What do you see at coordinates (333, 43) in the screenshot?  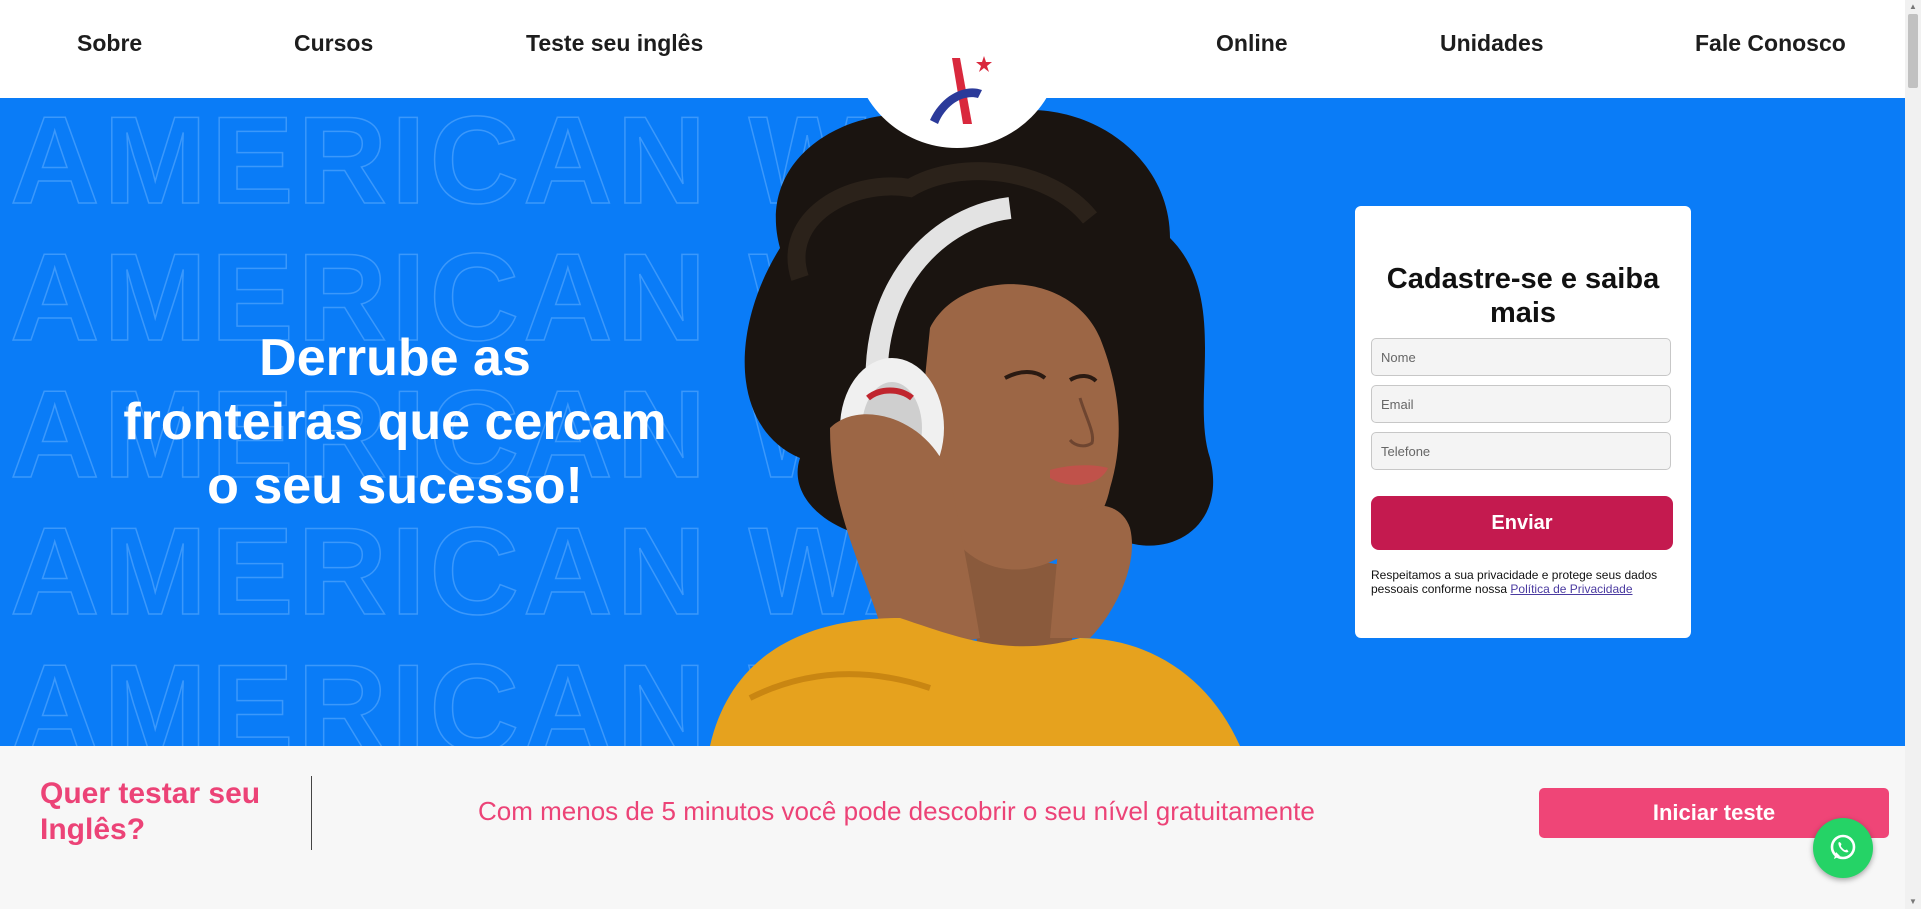 I see `nav-link-cursos: Cursos` at bounding box center [333, 43].